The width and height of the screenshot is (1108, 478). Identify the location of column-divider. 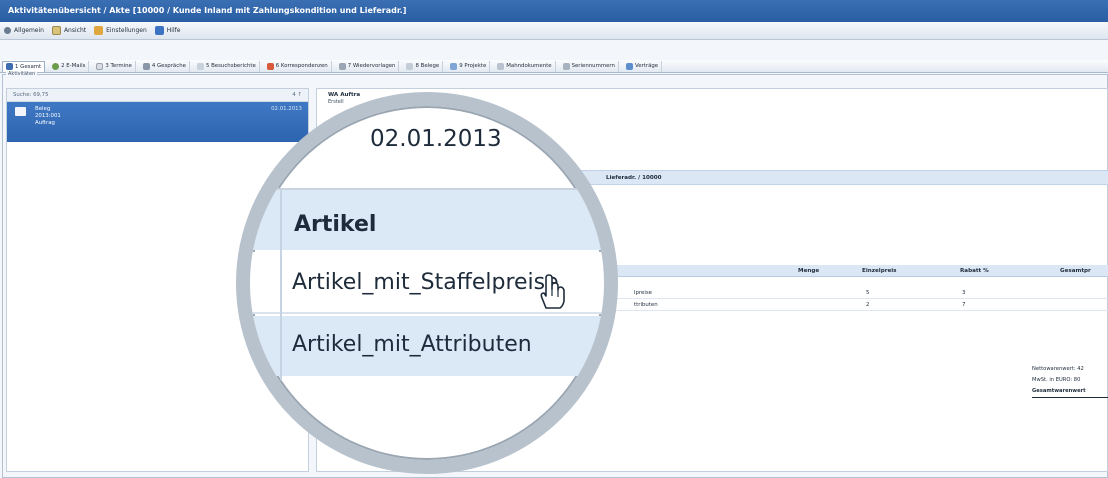
(281, 285).